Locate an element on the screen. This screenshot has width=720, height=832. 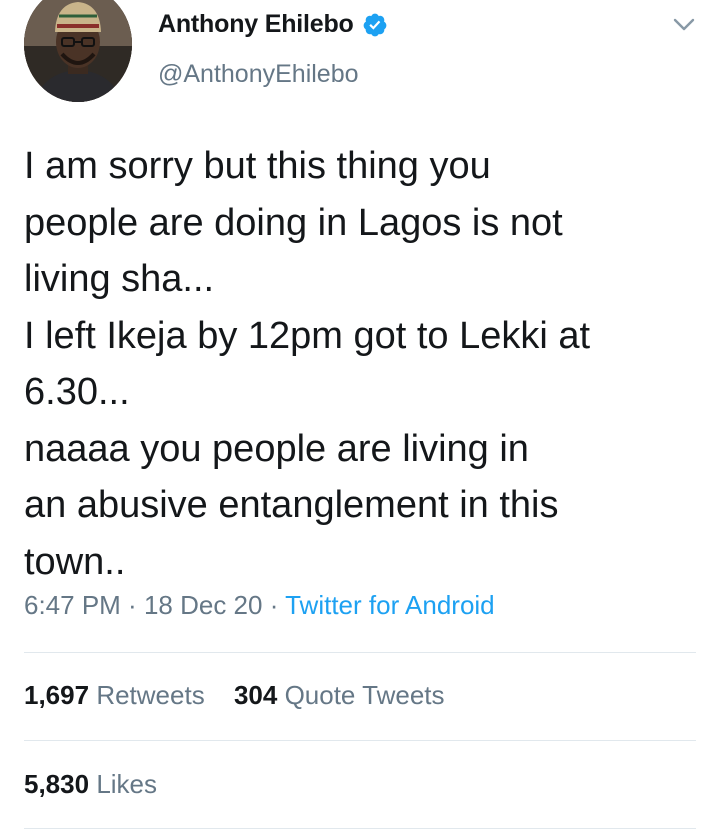
avatar is located at coordinates (78, 51).